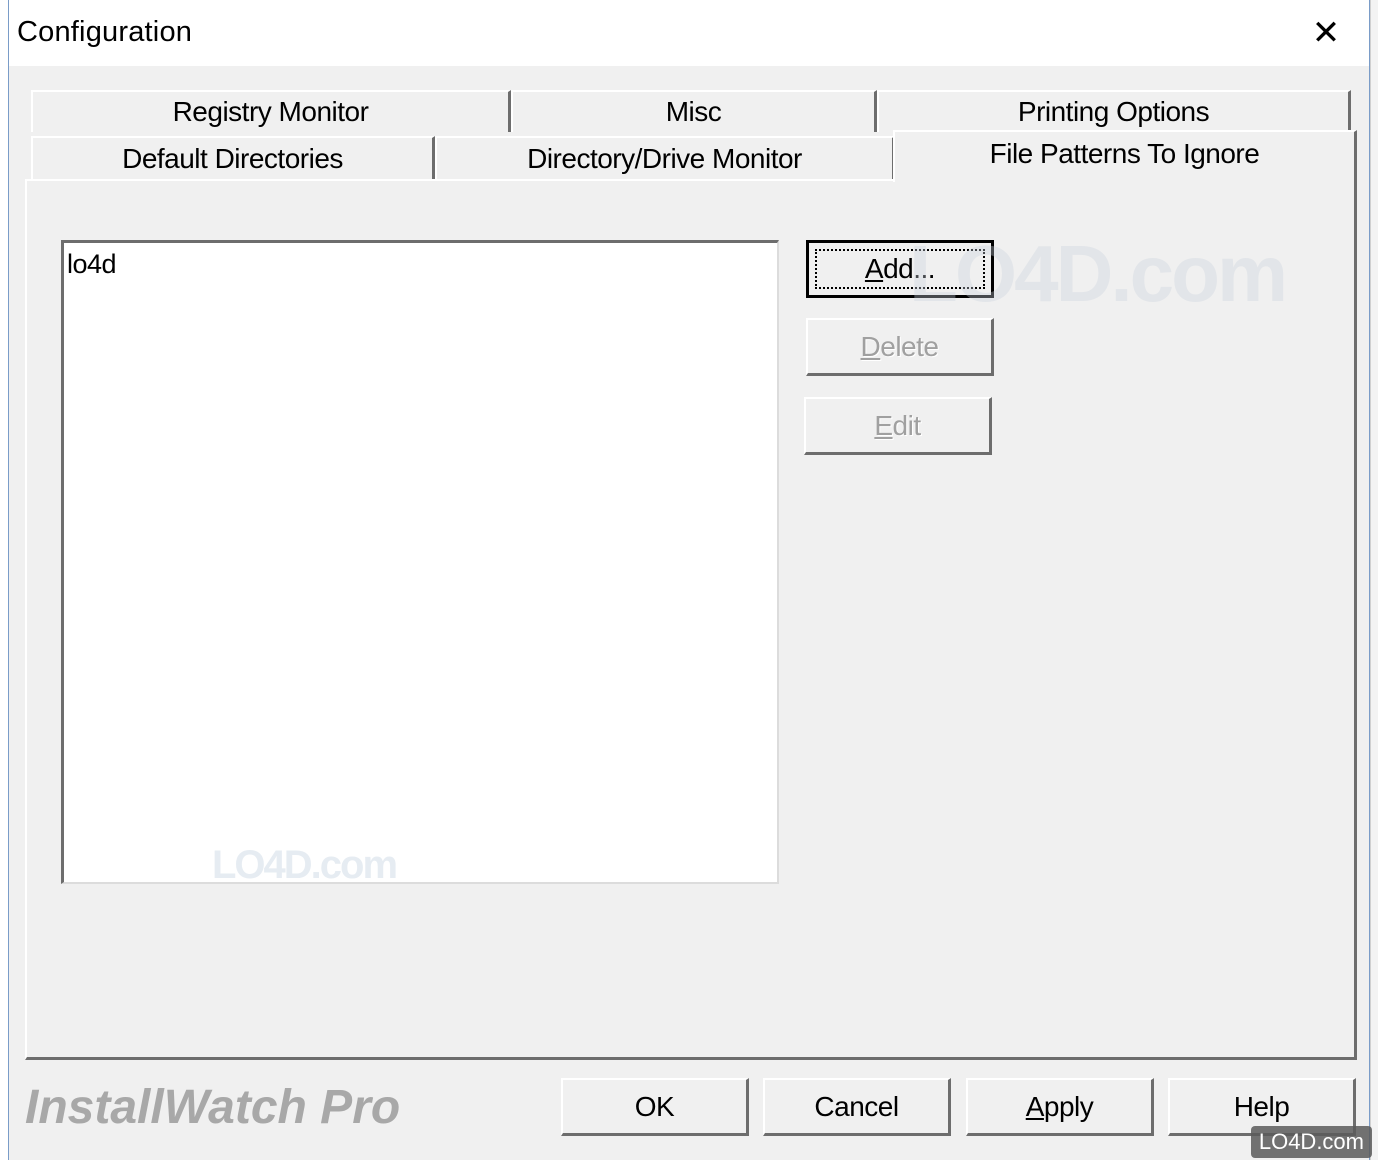  I want to click on tab-misc: Misc, so click(694, 111).